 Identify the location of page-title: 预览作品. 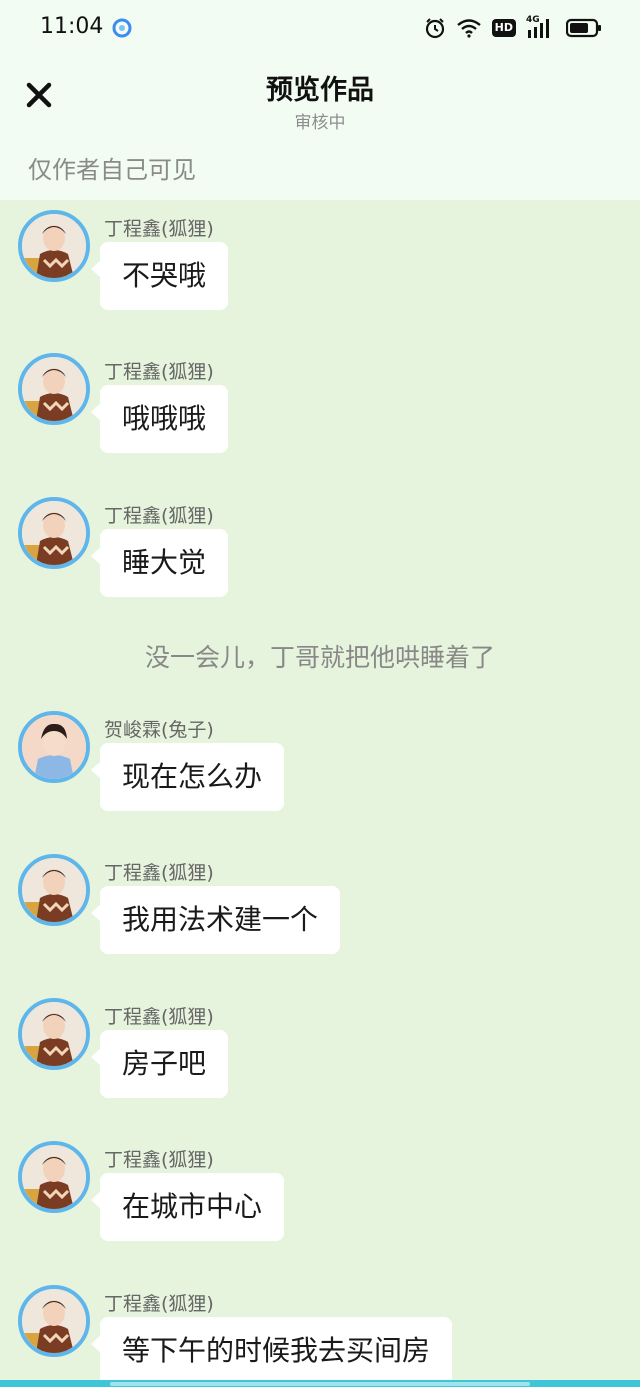
(320, 90).